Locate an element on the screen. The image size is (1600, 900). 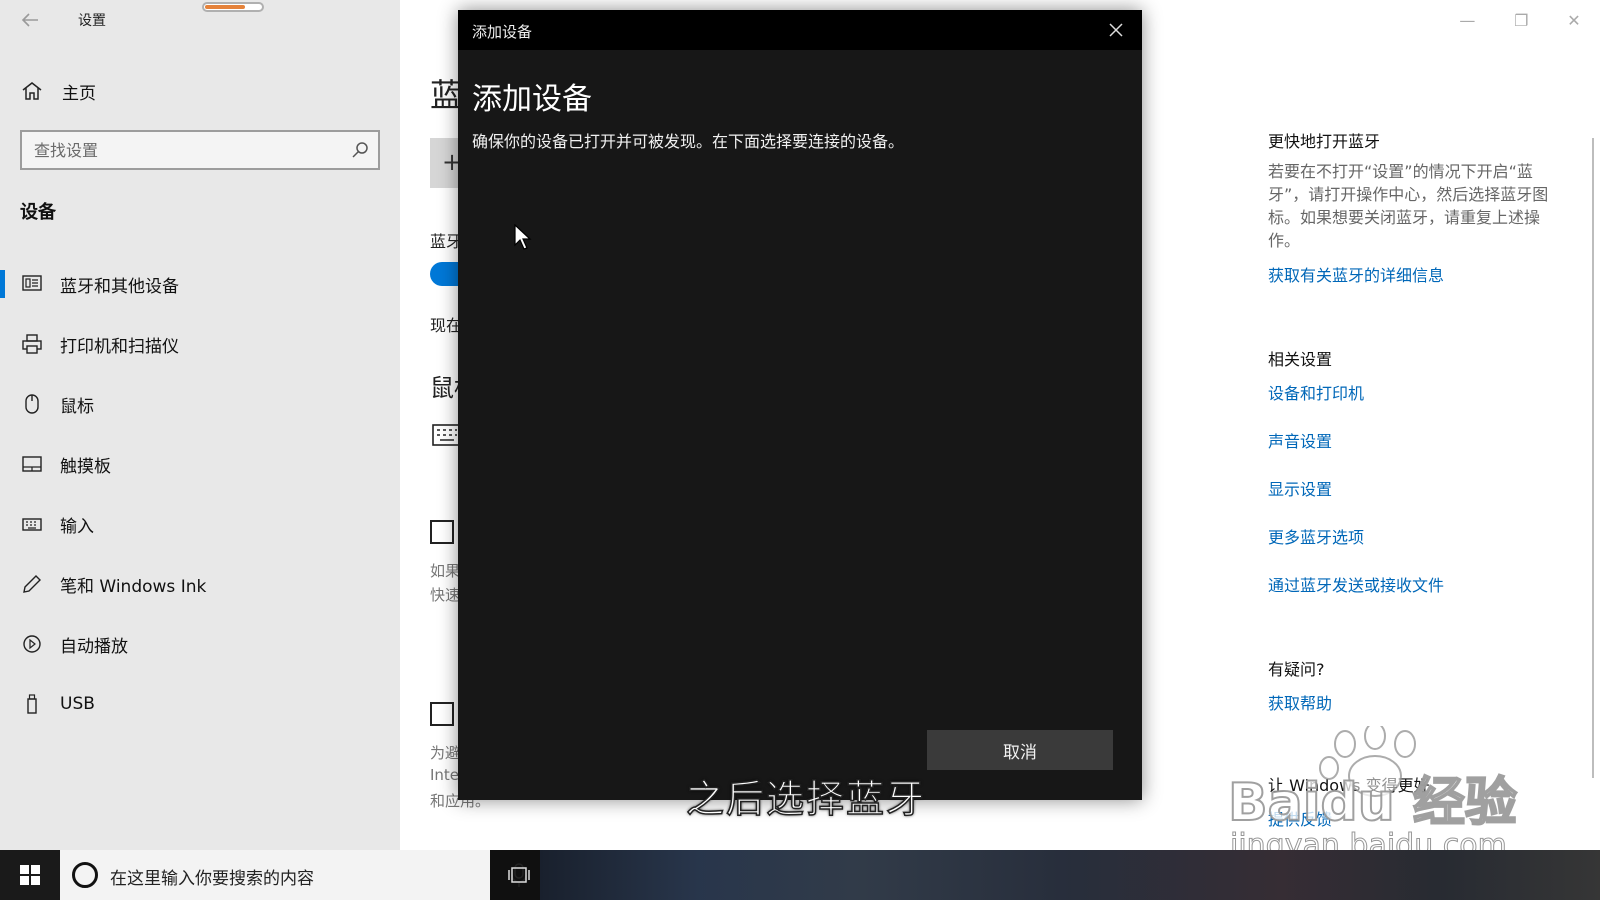
sound-settings-link: 声音设置 is located at coordinates (1300, 440).